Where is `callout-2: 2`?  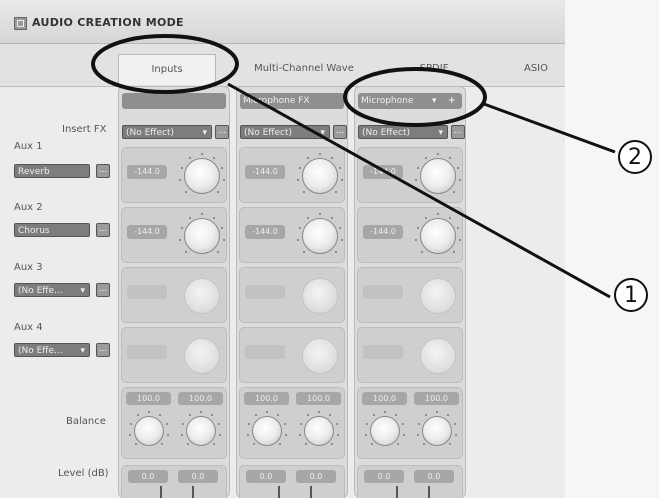 callout-2: 2 is located at coordinates (635, 157).